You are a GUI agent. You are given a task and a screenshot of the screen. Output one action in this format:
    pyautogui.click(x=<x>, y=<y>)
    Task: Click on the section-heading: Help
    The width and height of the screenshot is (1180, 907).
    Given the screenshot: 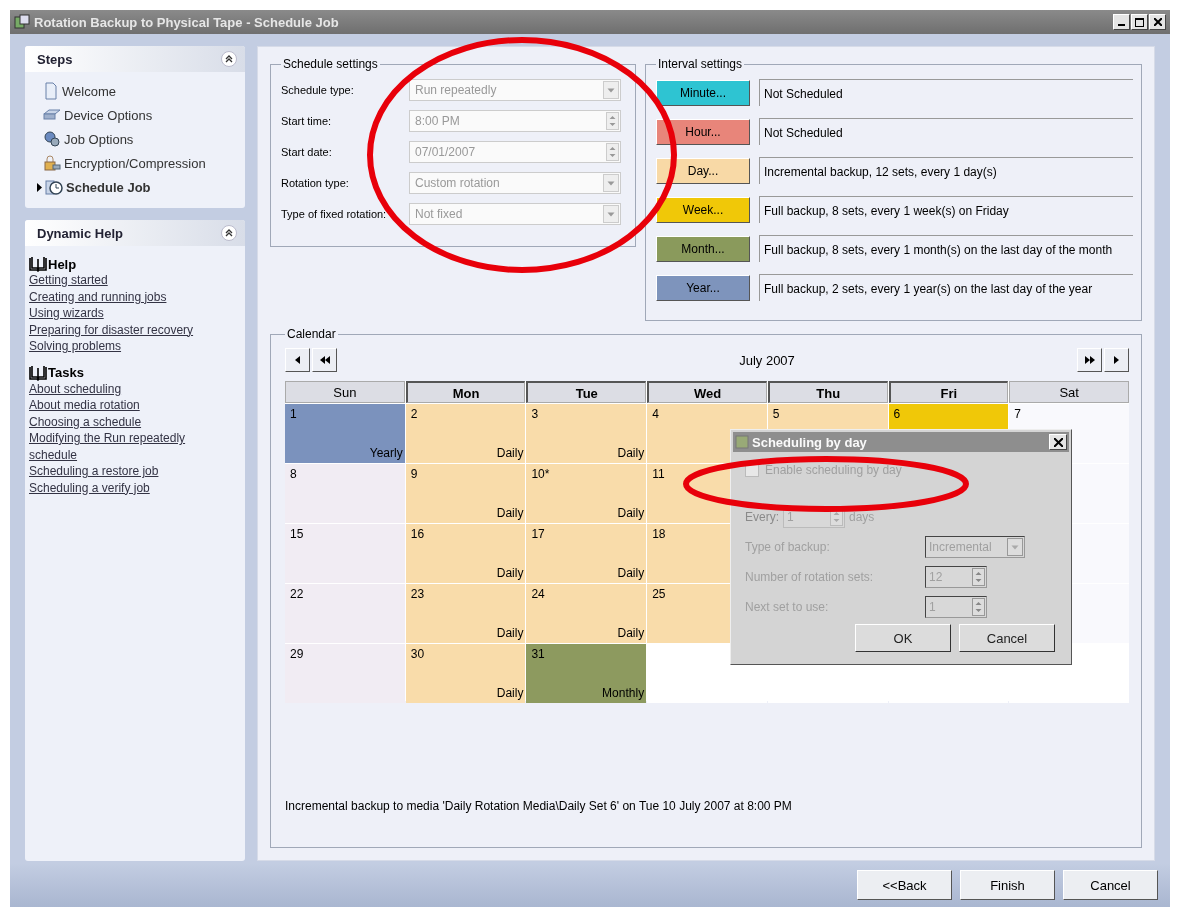 What is the action you would take?
    pyautogui.click(x=62, y=264)
    